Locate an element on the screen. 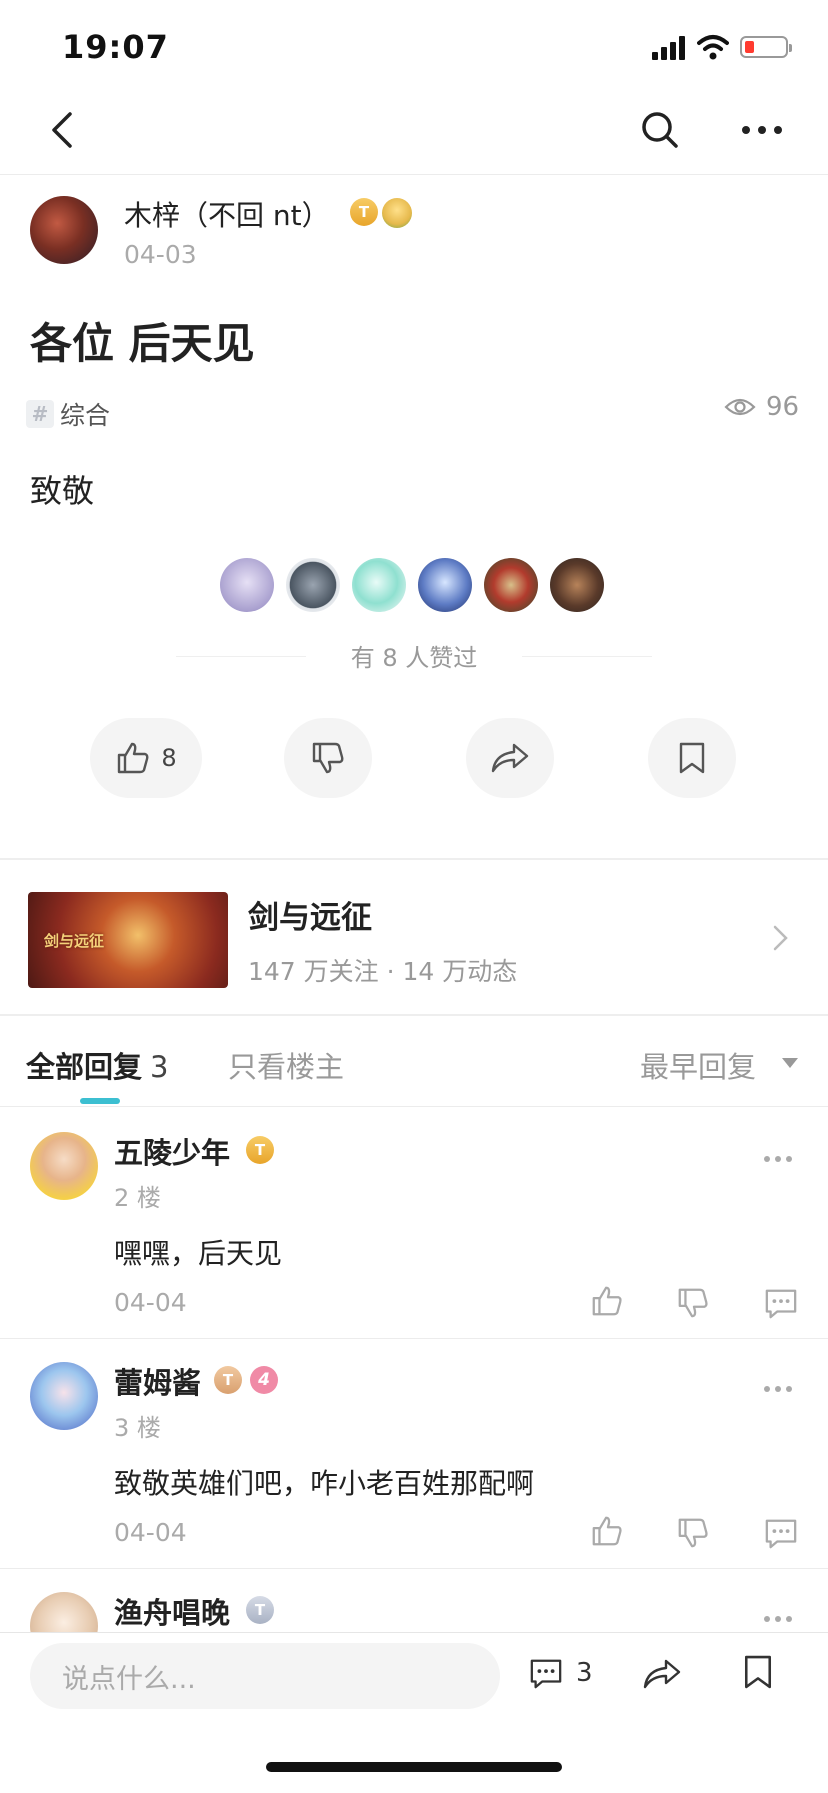  search-icon is located at coordinates (660, 130).